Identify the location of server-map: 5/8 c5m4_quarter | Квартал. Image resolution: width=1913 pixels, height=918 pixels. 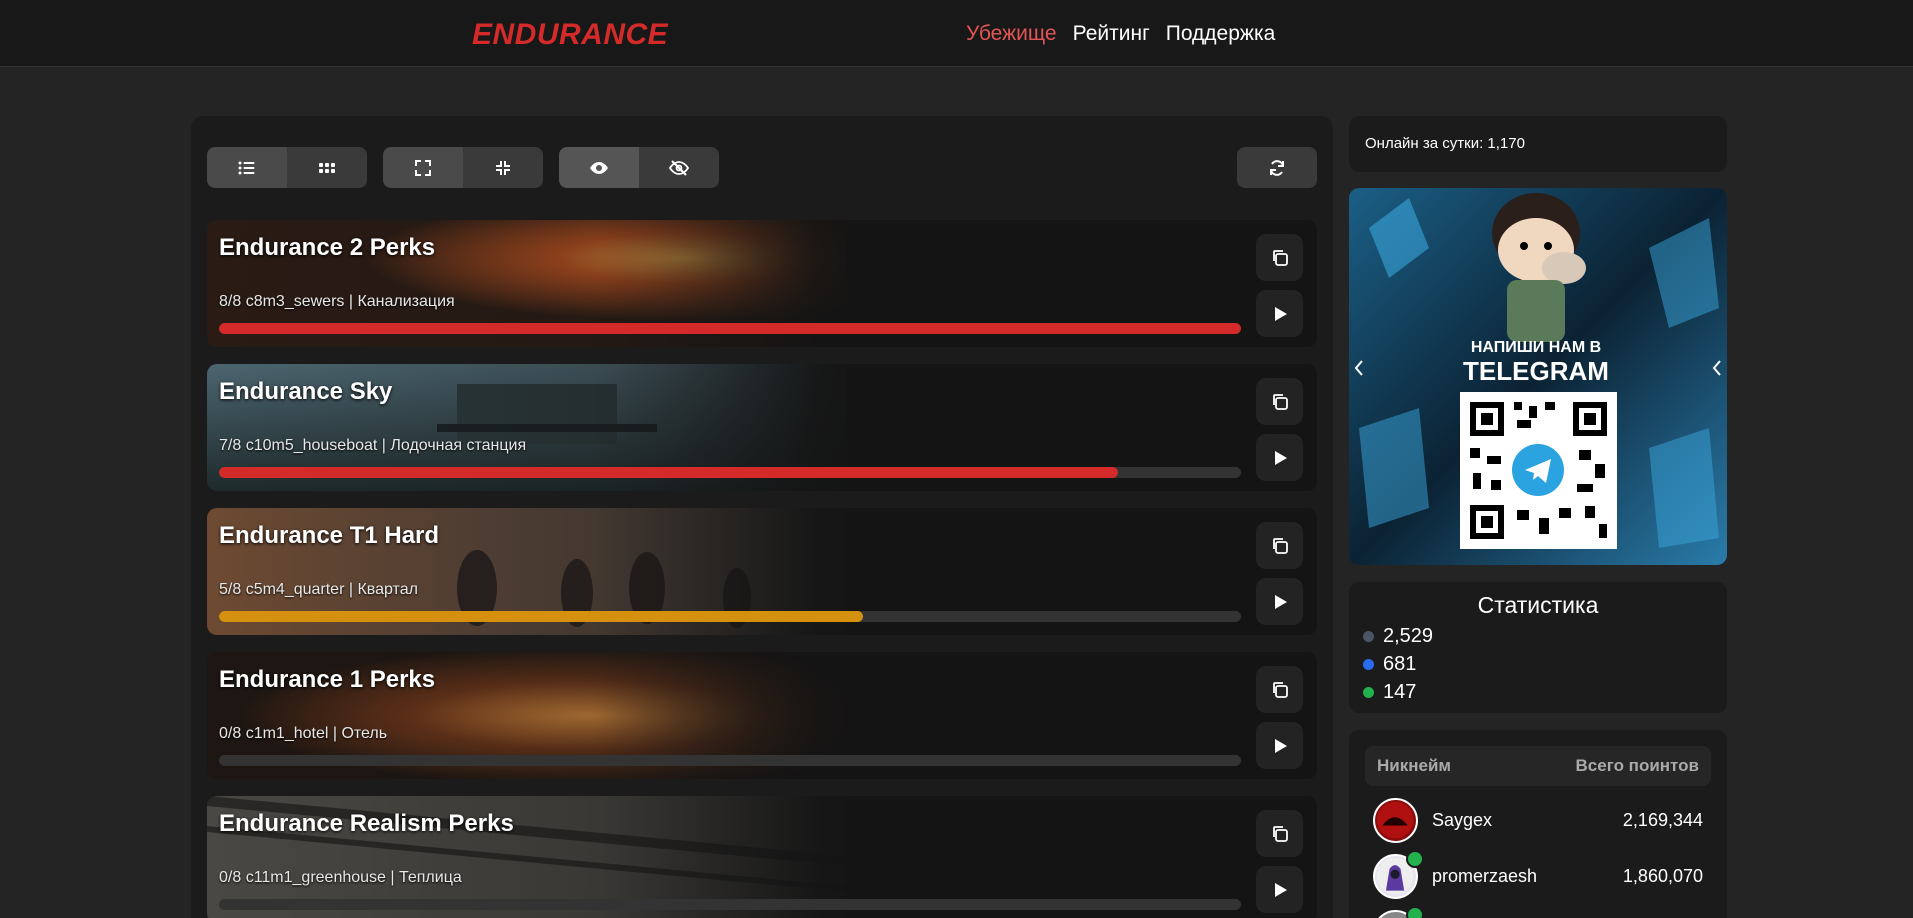
(318, 589).